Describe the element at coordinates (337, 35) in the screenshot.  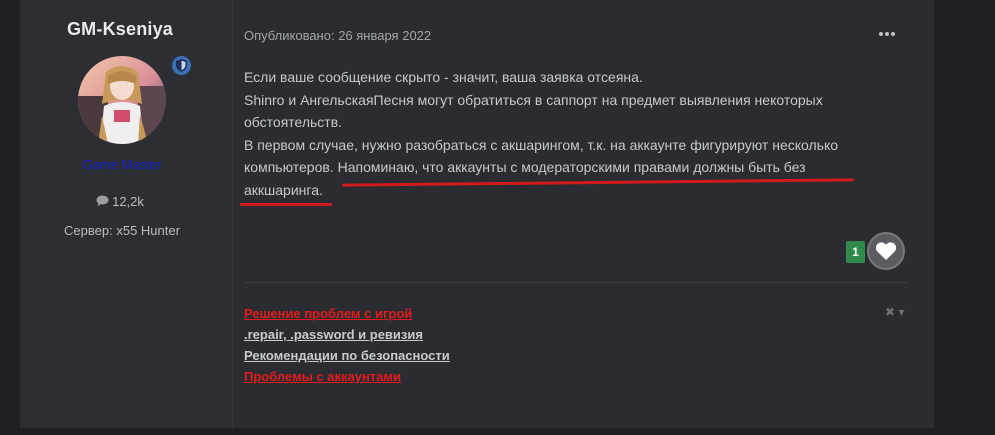
I see `post-date: Опубликовано: 26 января 2022` at that location.